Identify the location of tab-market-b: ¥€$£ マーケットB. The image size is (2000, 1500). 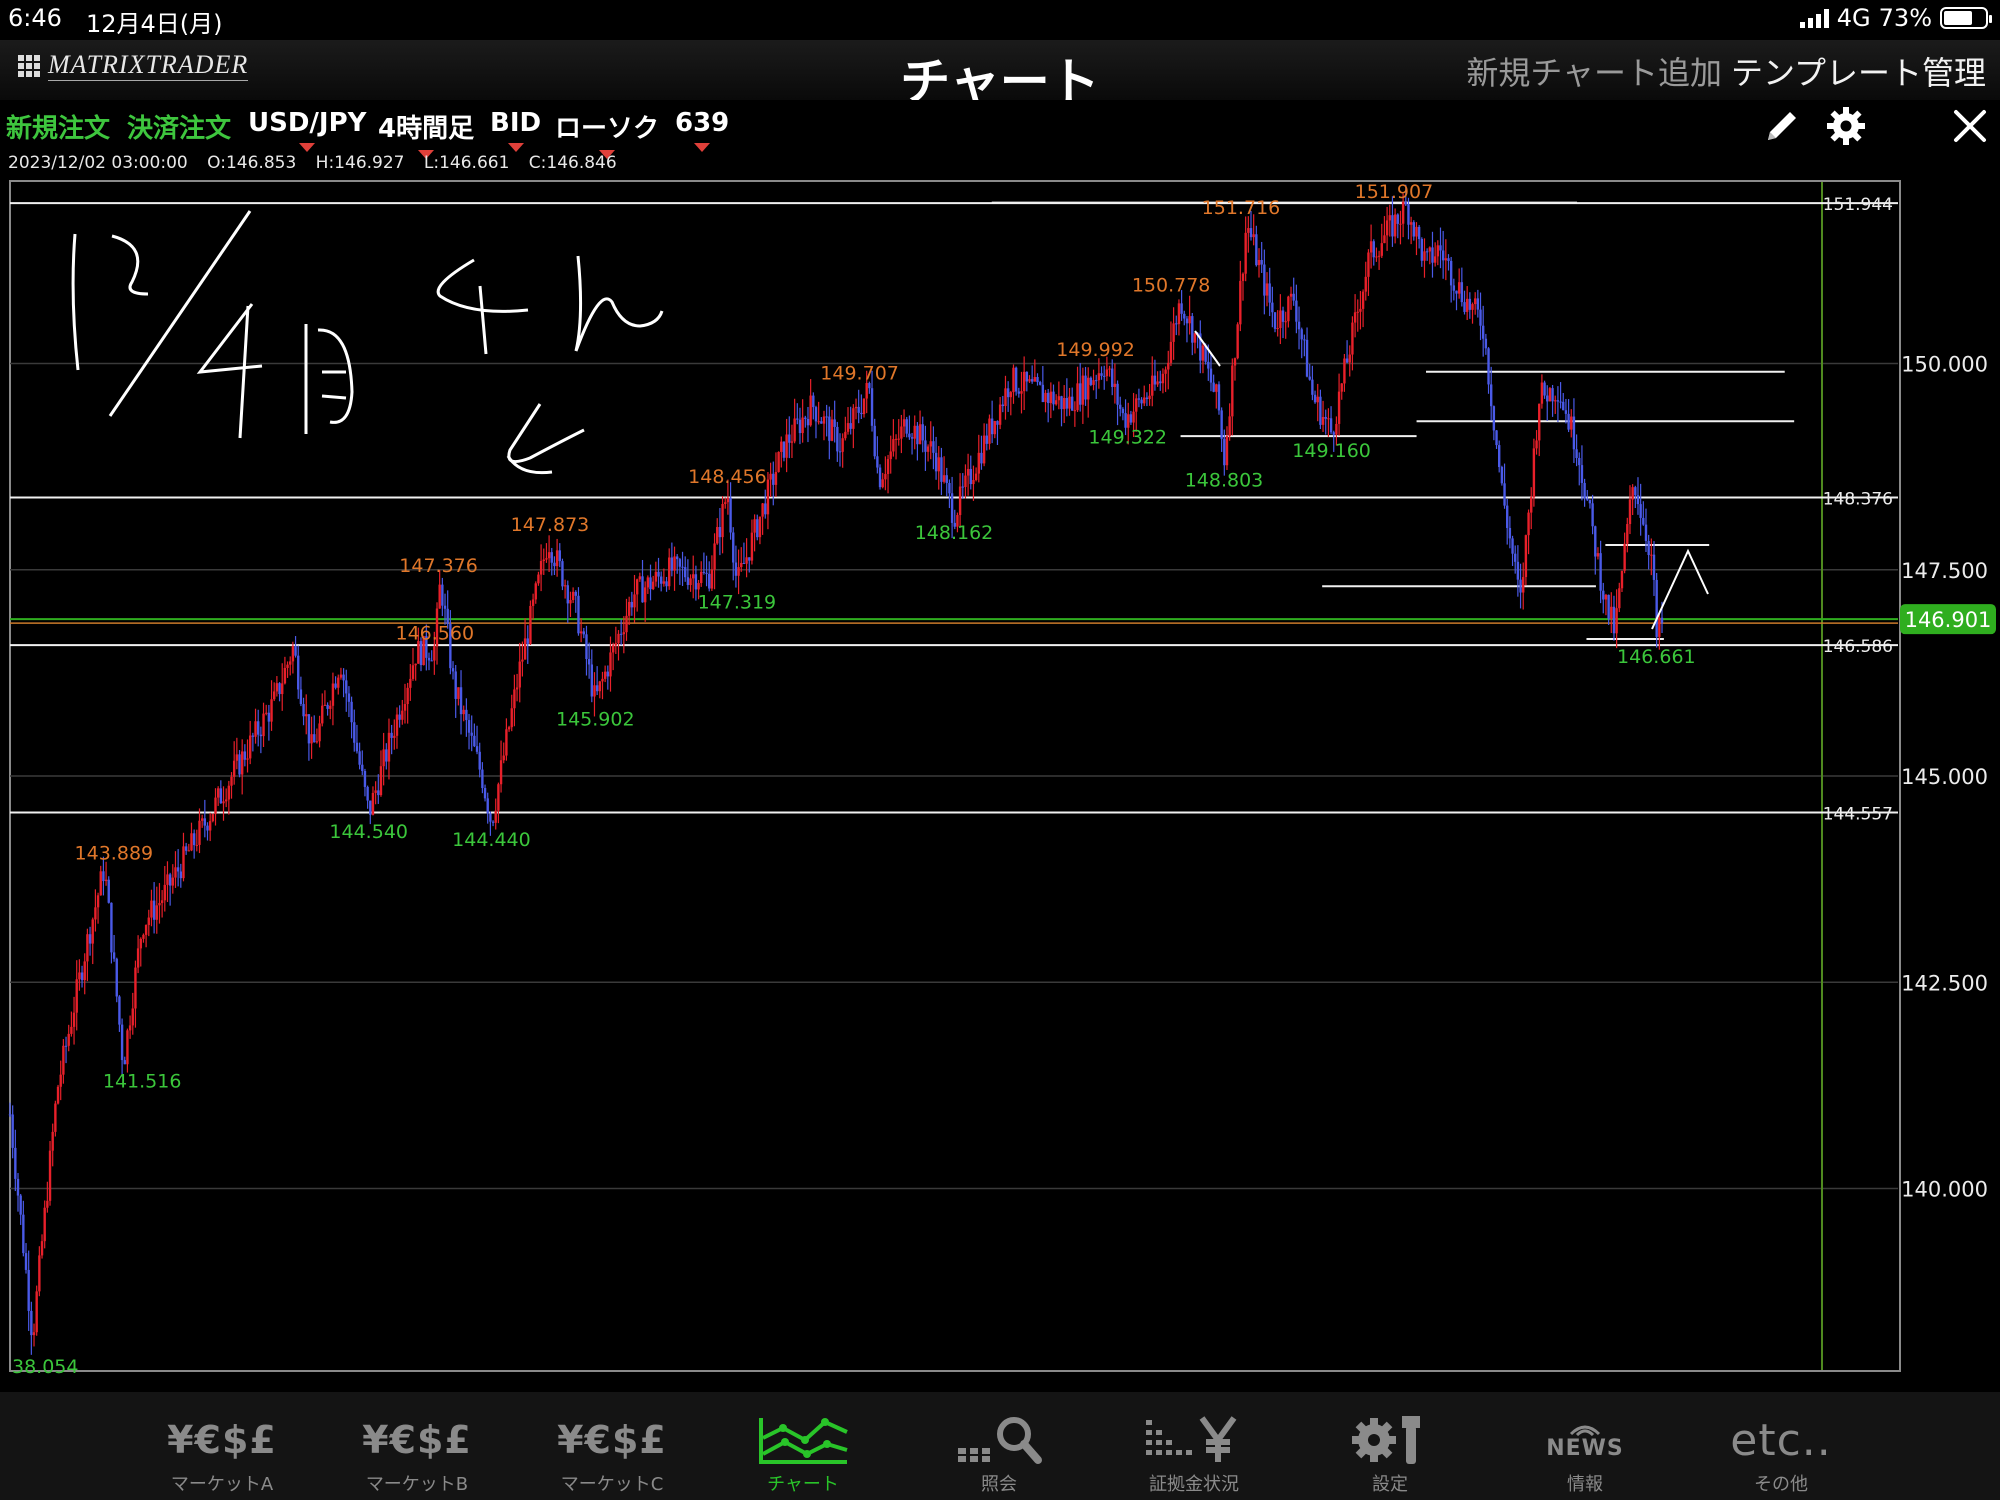
(417, 1455).